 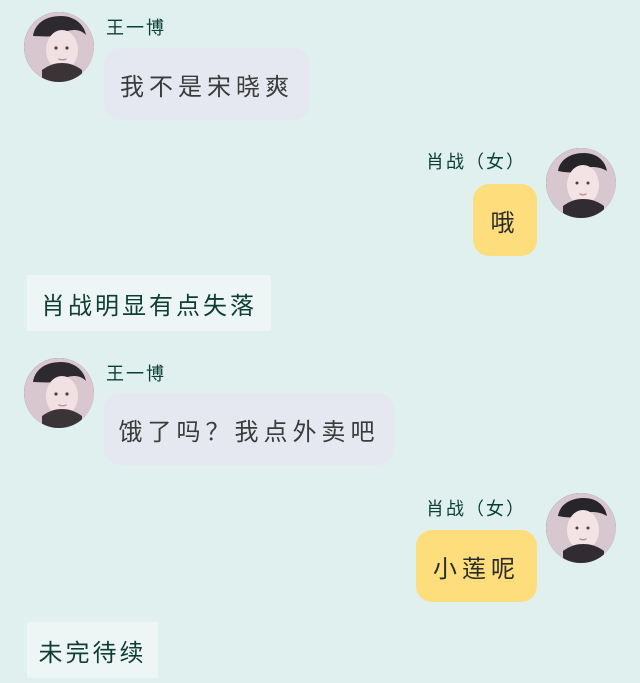 I want to click on message-bubble: 我不是宋晓爽, so click(x=207, y=84).